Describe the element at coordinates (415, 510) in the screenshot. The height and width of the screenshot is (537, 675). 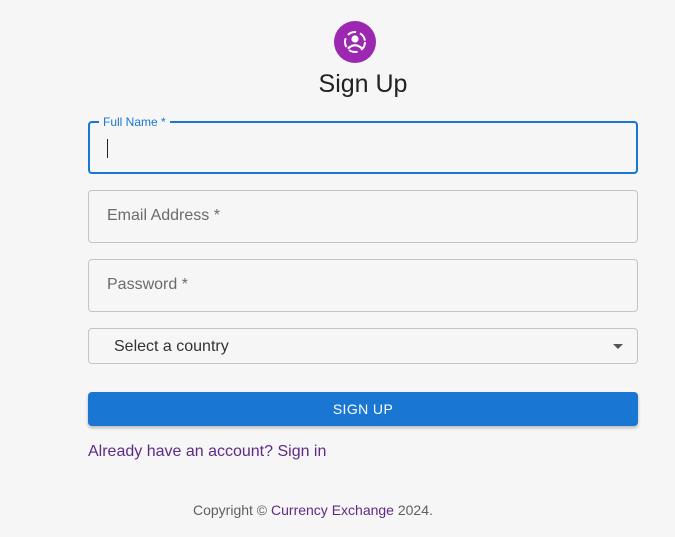
I see `copyright-year: 2024.` at that location.